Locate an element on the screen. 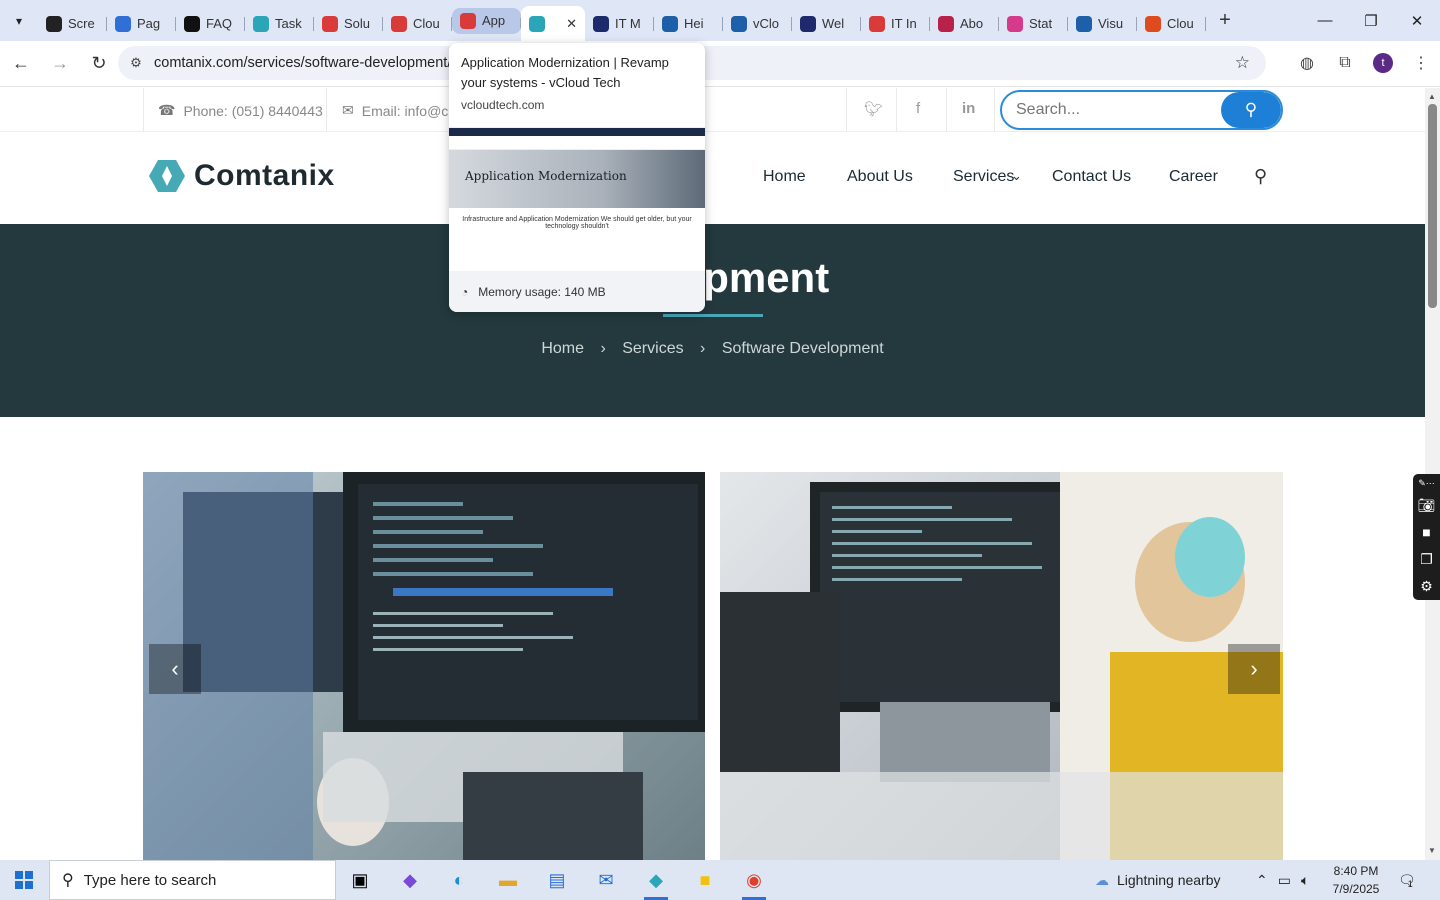 The width and height of the screenshot is (1440, 900). tab: FAQ is located at coordinates (210, 24).